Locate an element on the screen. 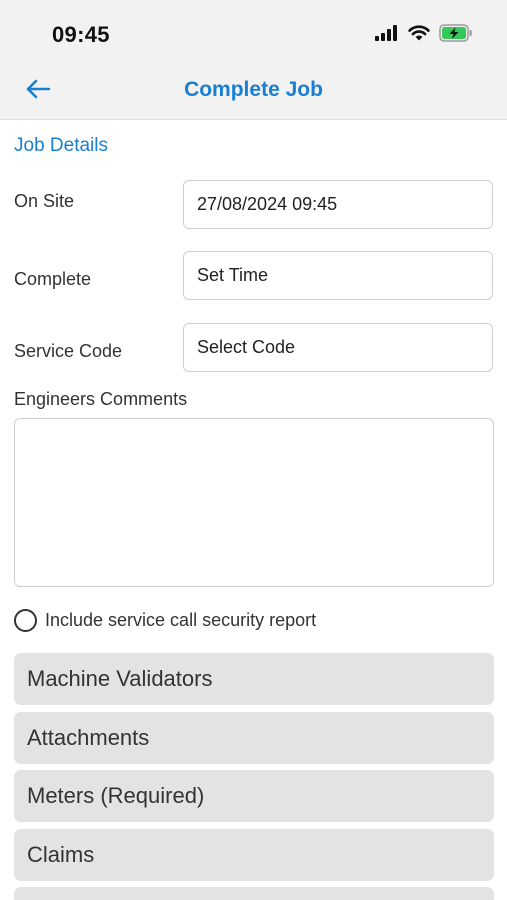 This screenshot has height=900, width=507. security-report-label: Include service call security report is located at coordinates (181, 619).